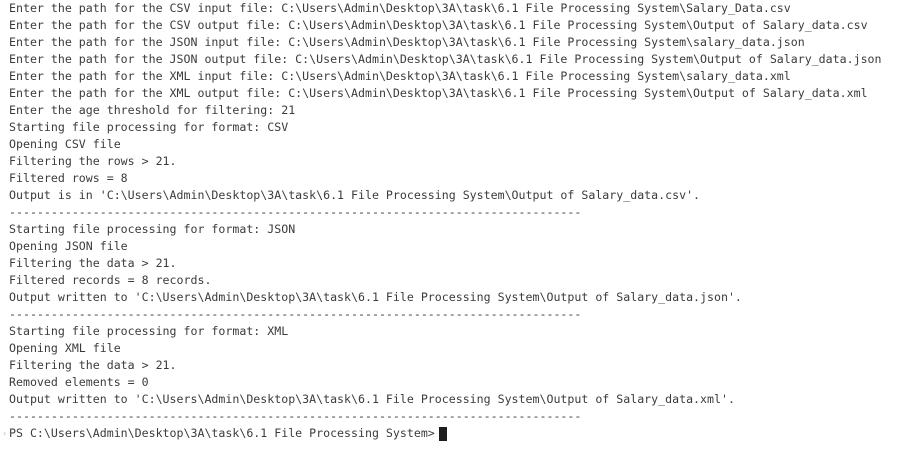 This screenshot has height=452, width=904. Describe the element at coordinates (110, 280) in the screenshot. I see `output-line: Filtered records = 8 records.` at that location.